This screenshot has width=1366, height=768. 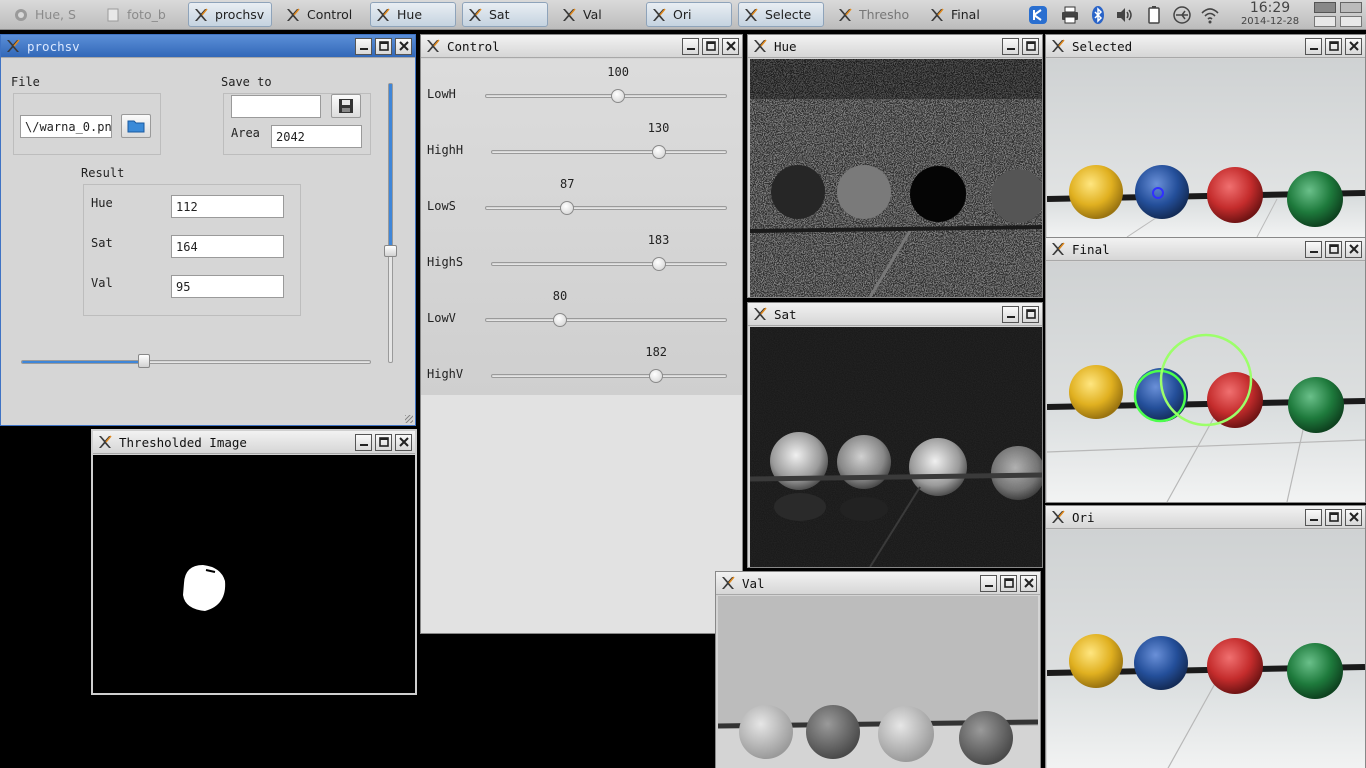 I want to click on title-bar: Val, so click(x=878, y=583).